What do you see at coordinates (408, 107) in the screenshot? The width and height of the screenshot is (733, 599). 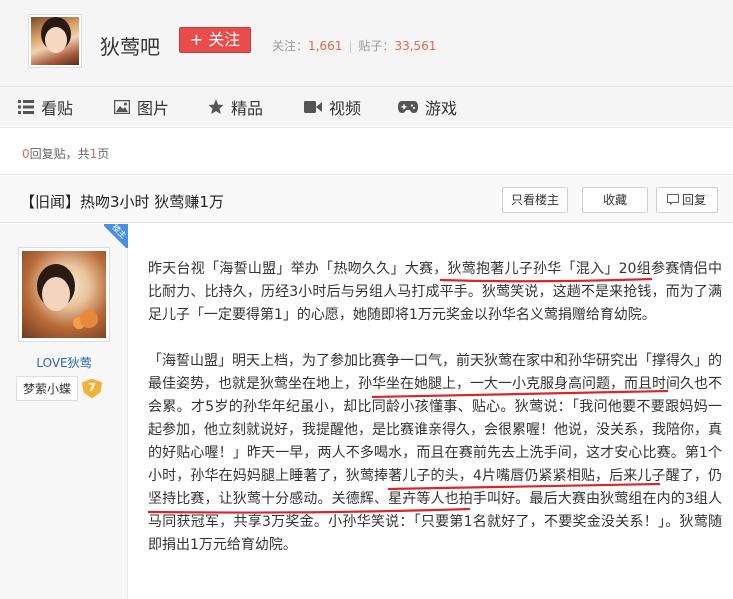 I see `gamepad-icon` at bounding box center [408, 107].